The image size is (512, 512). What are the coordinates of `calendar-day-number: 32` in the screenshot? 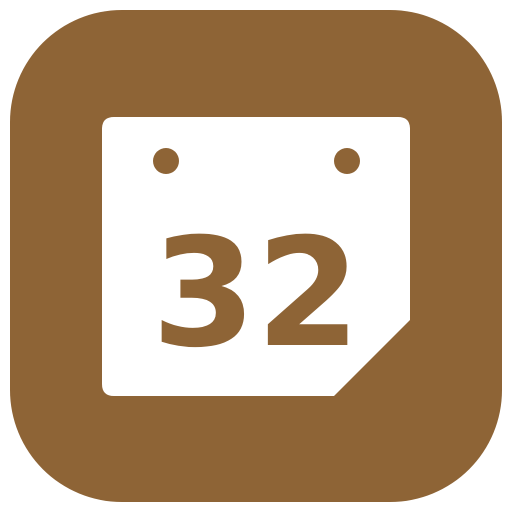 It's located at (256, 294).